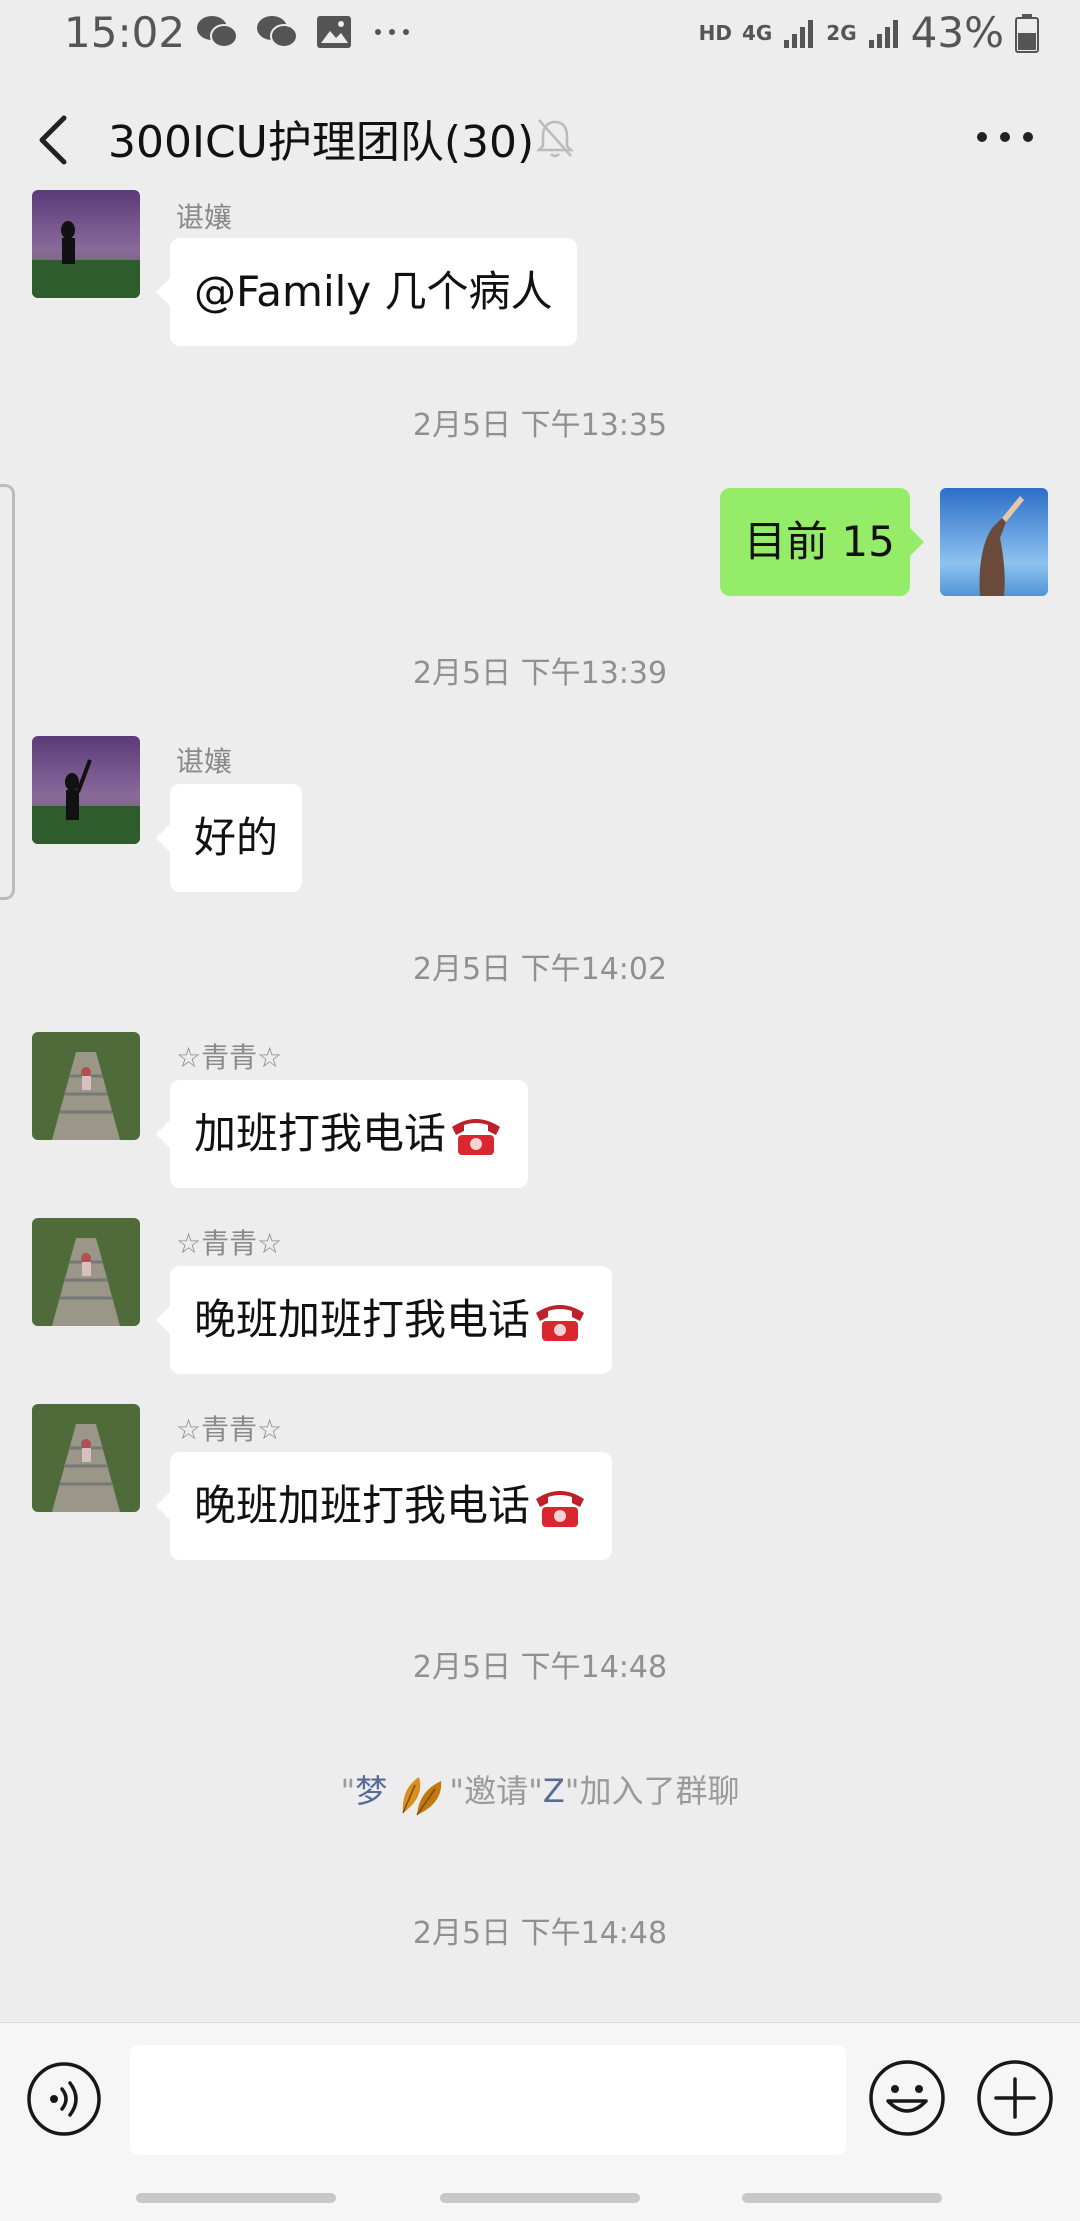 This screenshot has height=2221, width=1080. What do you see at coordinates (842, 2198) in the screenshot?
I see `nav-bar-right` at bounding box center [842, 2198].